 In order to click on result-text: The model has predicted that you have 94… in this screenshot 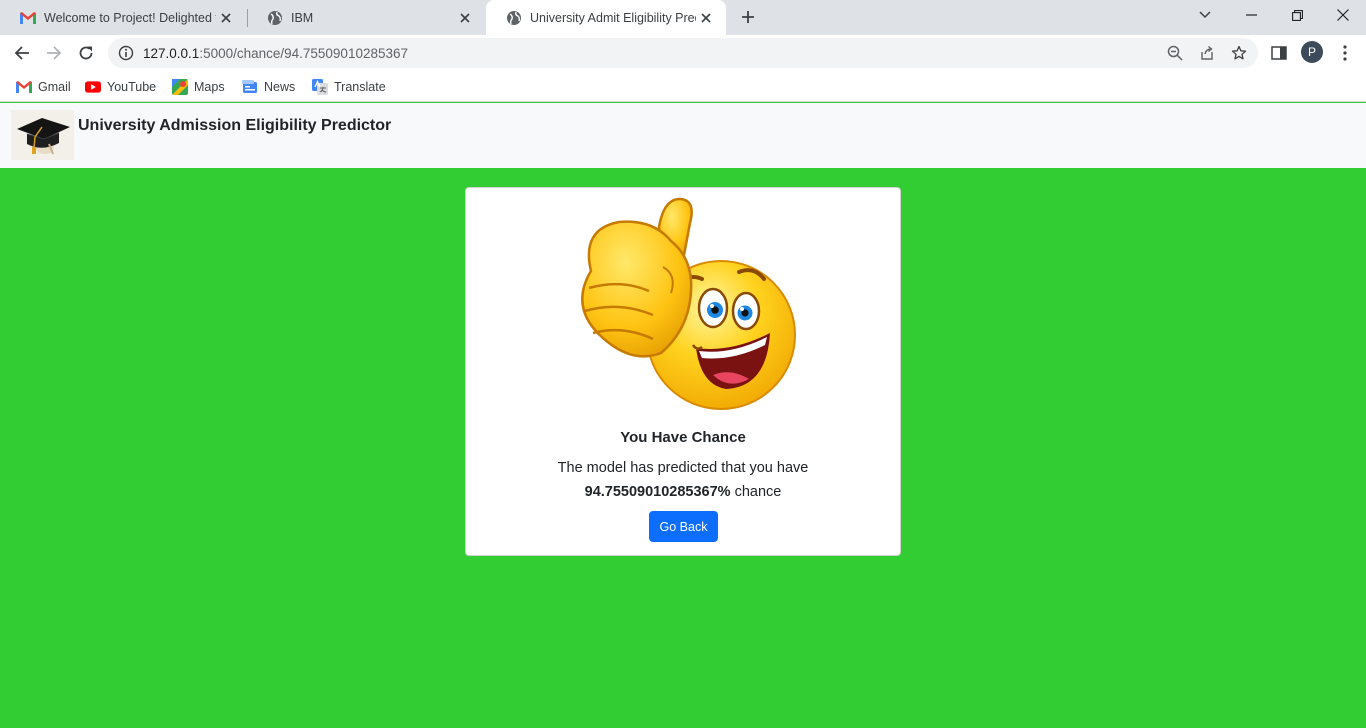, I will do `click(683, 480)`.